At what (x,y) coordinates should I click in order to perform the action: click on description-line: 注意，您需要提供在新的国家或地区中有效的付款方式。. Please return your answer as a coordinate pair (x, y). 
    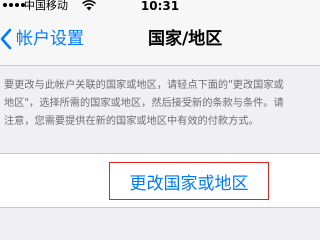
    Looking at the image, I should click on (131, 121).